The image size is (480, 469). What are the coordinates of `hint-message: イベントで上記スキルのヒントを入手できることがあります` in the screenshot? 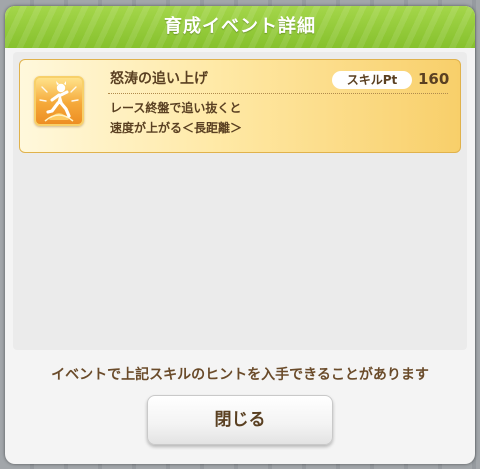 It's located at (240, 375).